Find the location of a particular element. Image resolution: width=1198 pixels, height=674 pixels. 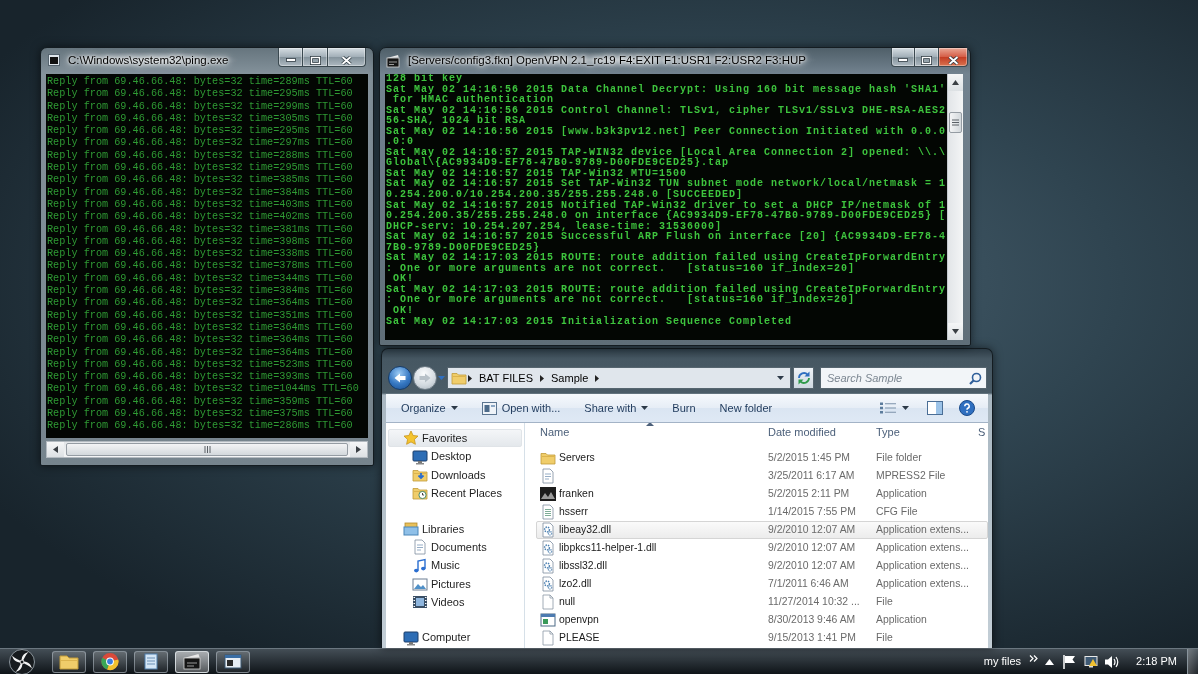

search-field: Search Sample is located at coordinates (903, 378).